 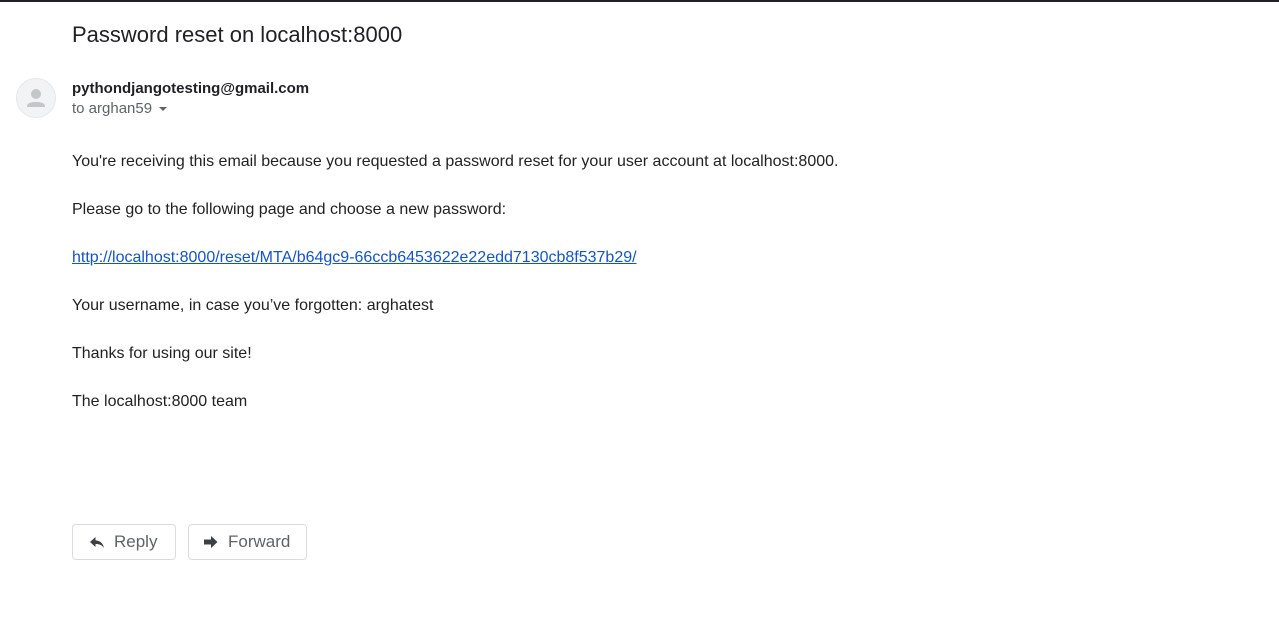 I want to click on recipient-line: to arghan59, so click(x=120, y=108).